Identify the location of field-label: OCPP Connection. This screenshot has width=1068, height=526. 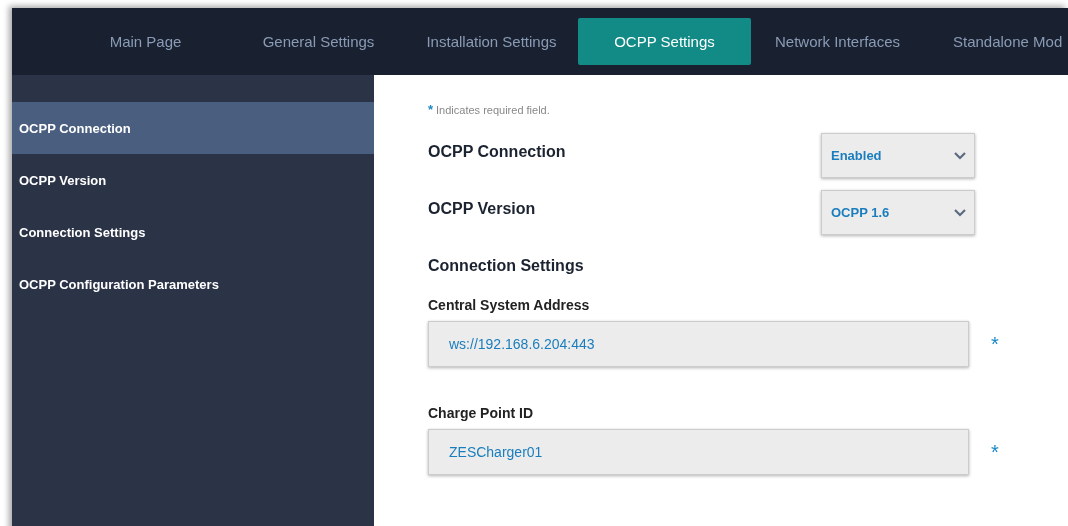
(497, 151).